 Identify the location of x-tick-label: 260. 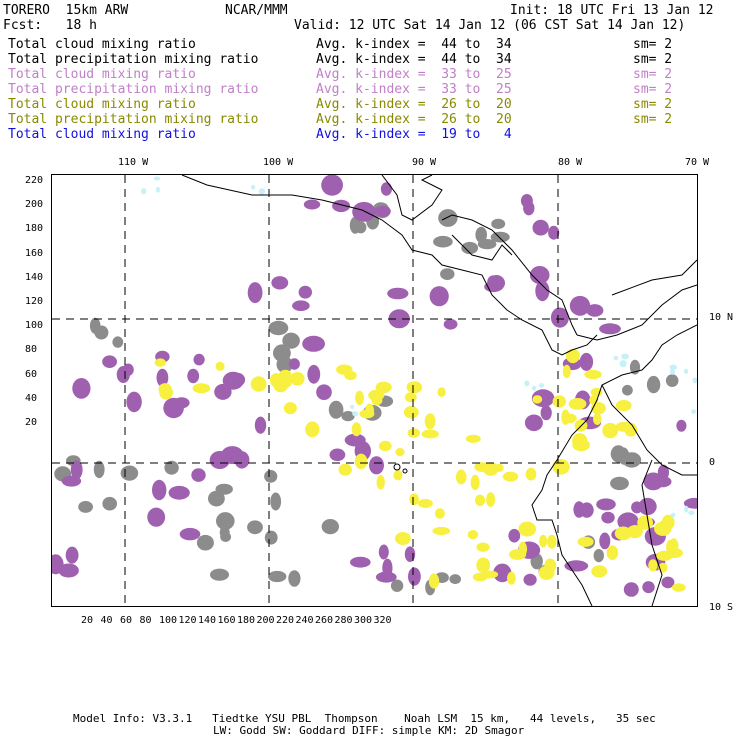
(324, 620).